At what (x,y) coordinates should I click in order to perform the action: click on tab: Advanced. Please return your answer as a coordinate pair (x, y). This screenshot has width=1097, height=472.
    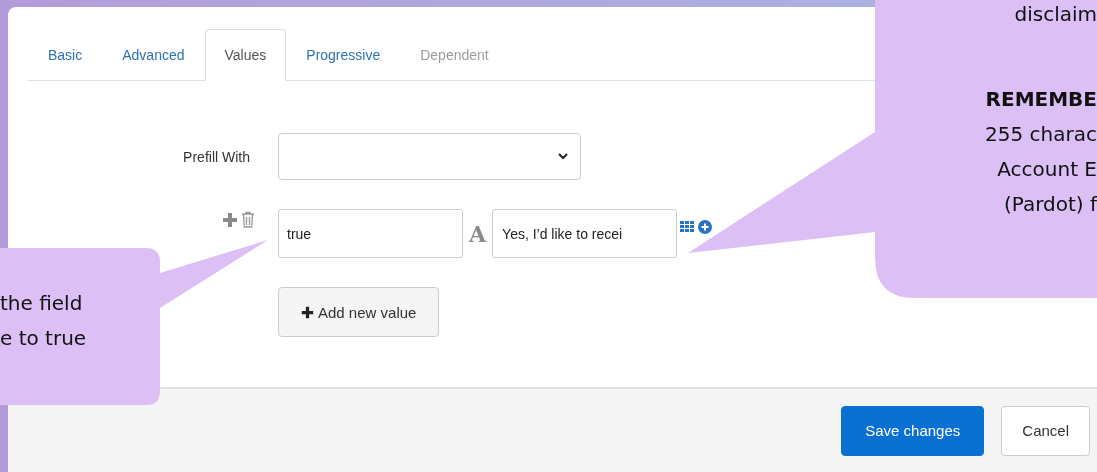
    Looking at the image, I should click on (153, 55).